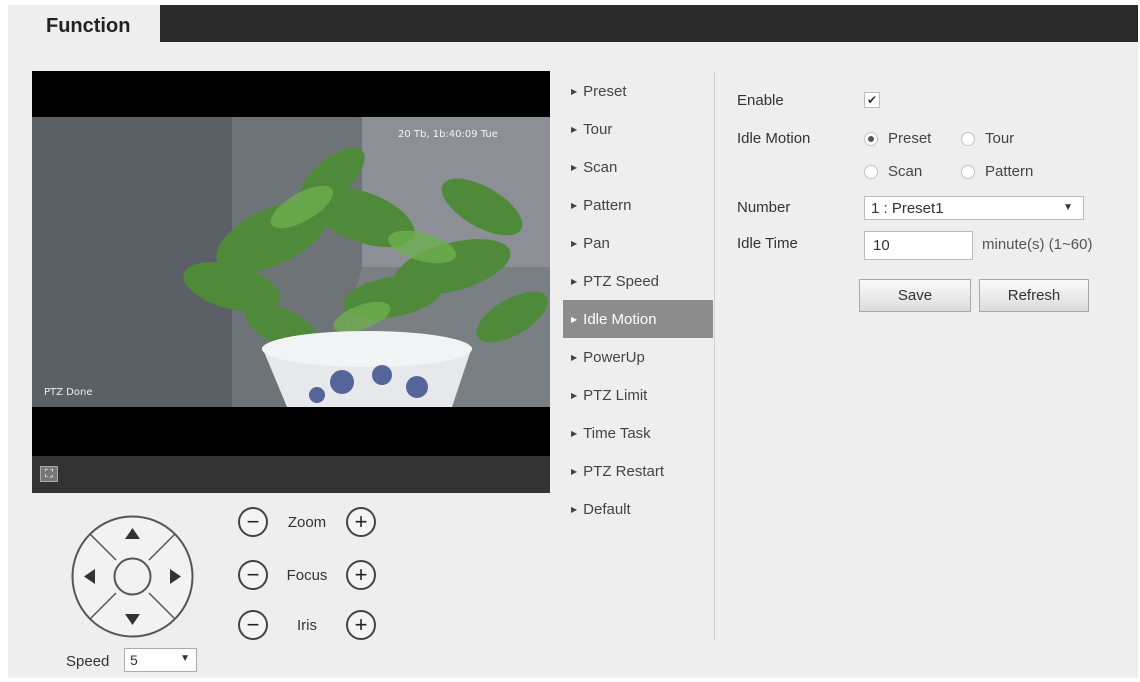 The width and height of the screenshot is (1140, 682). I want to click on menu-item-default: ▶ Default, so click(638, 509).